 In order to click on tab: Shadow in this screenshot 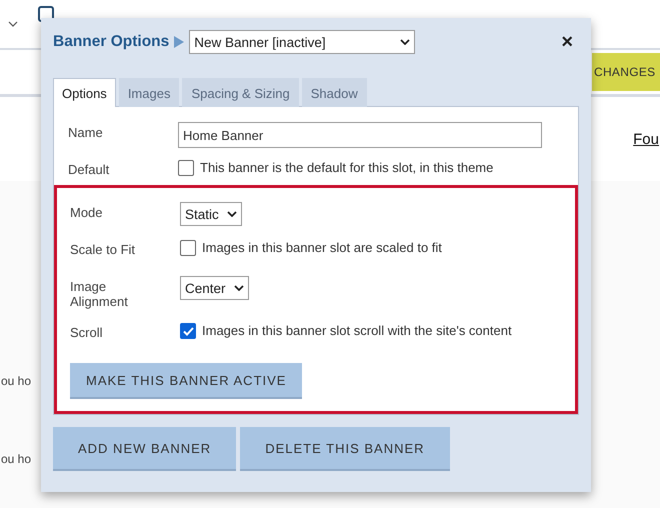, I will do `click(334, 92)`.